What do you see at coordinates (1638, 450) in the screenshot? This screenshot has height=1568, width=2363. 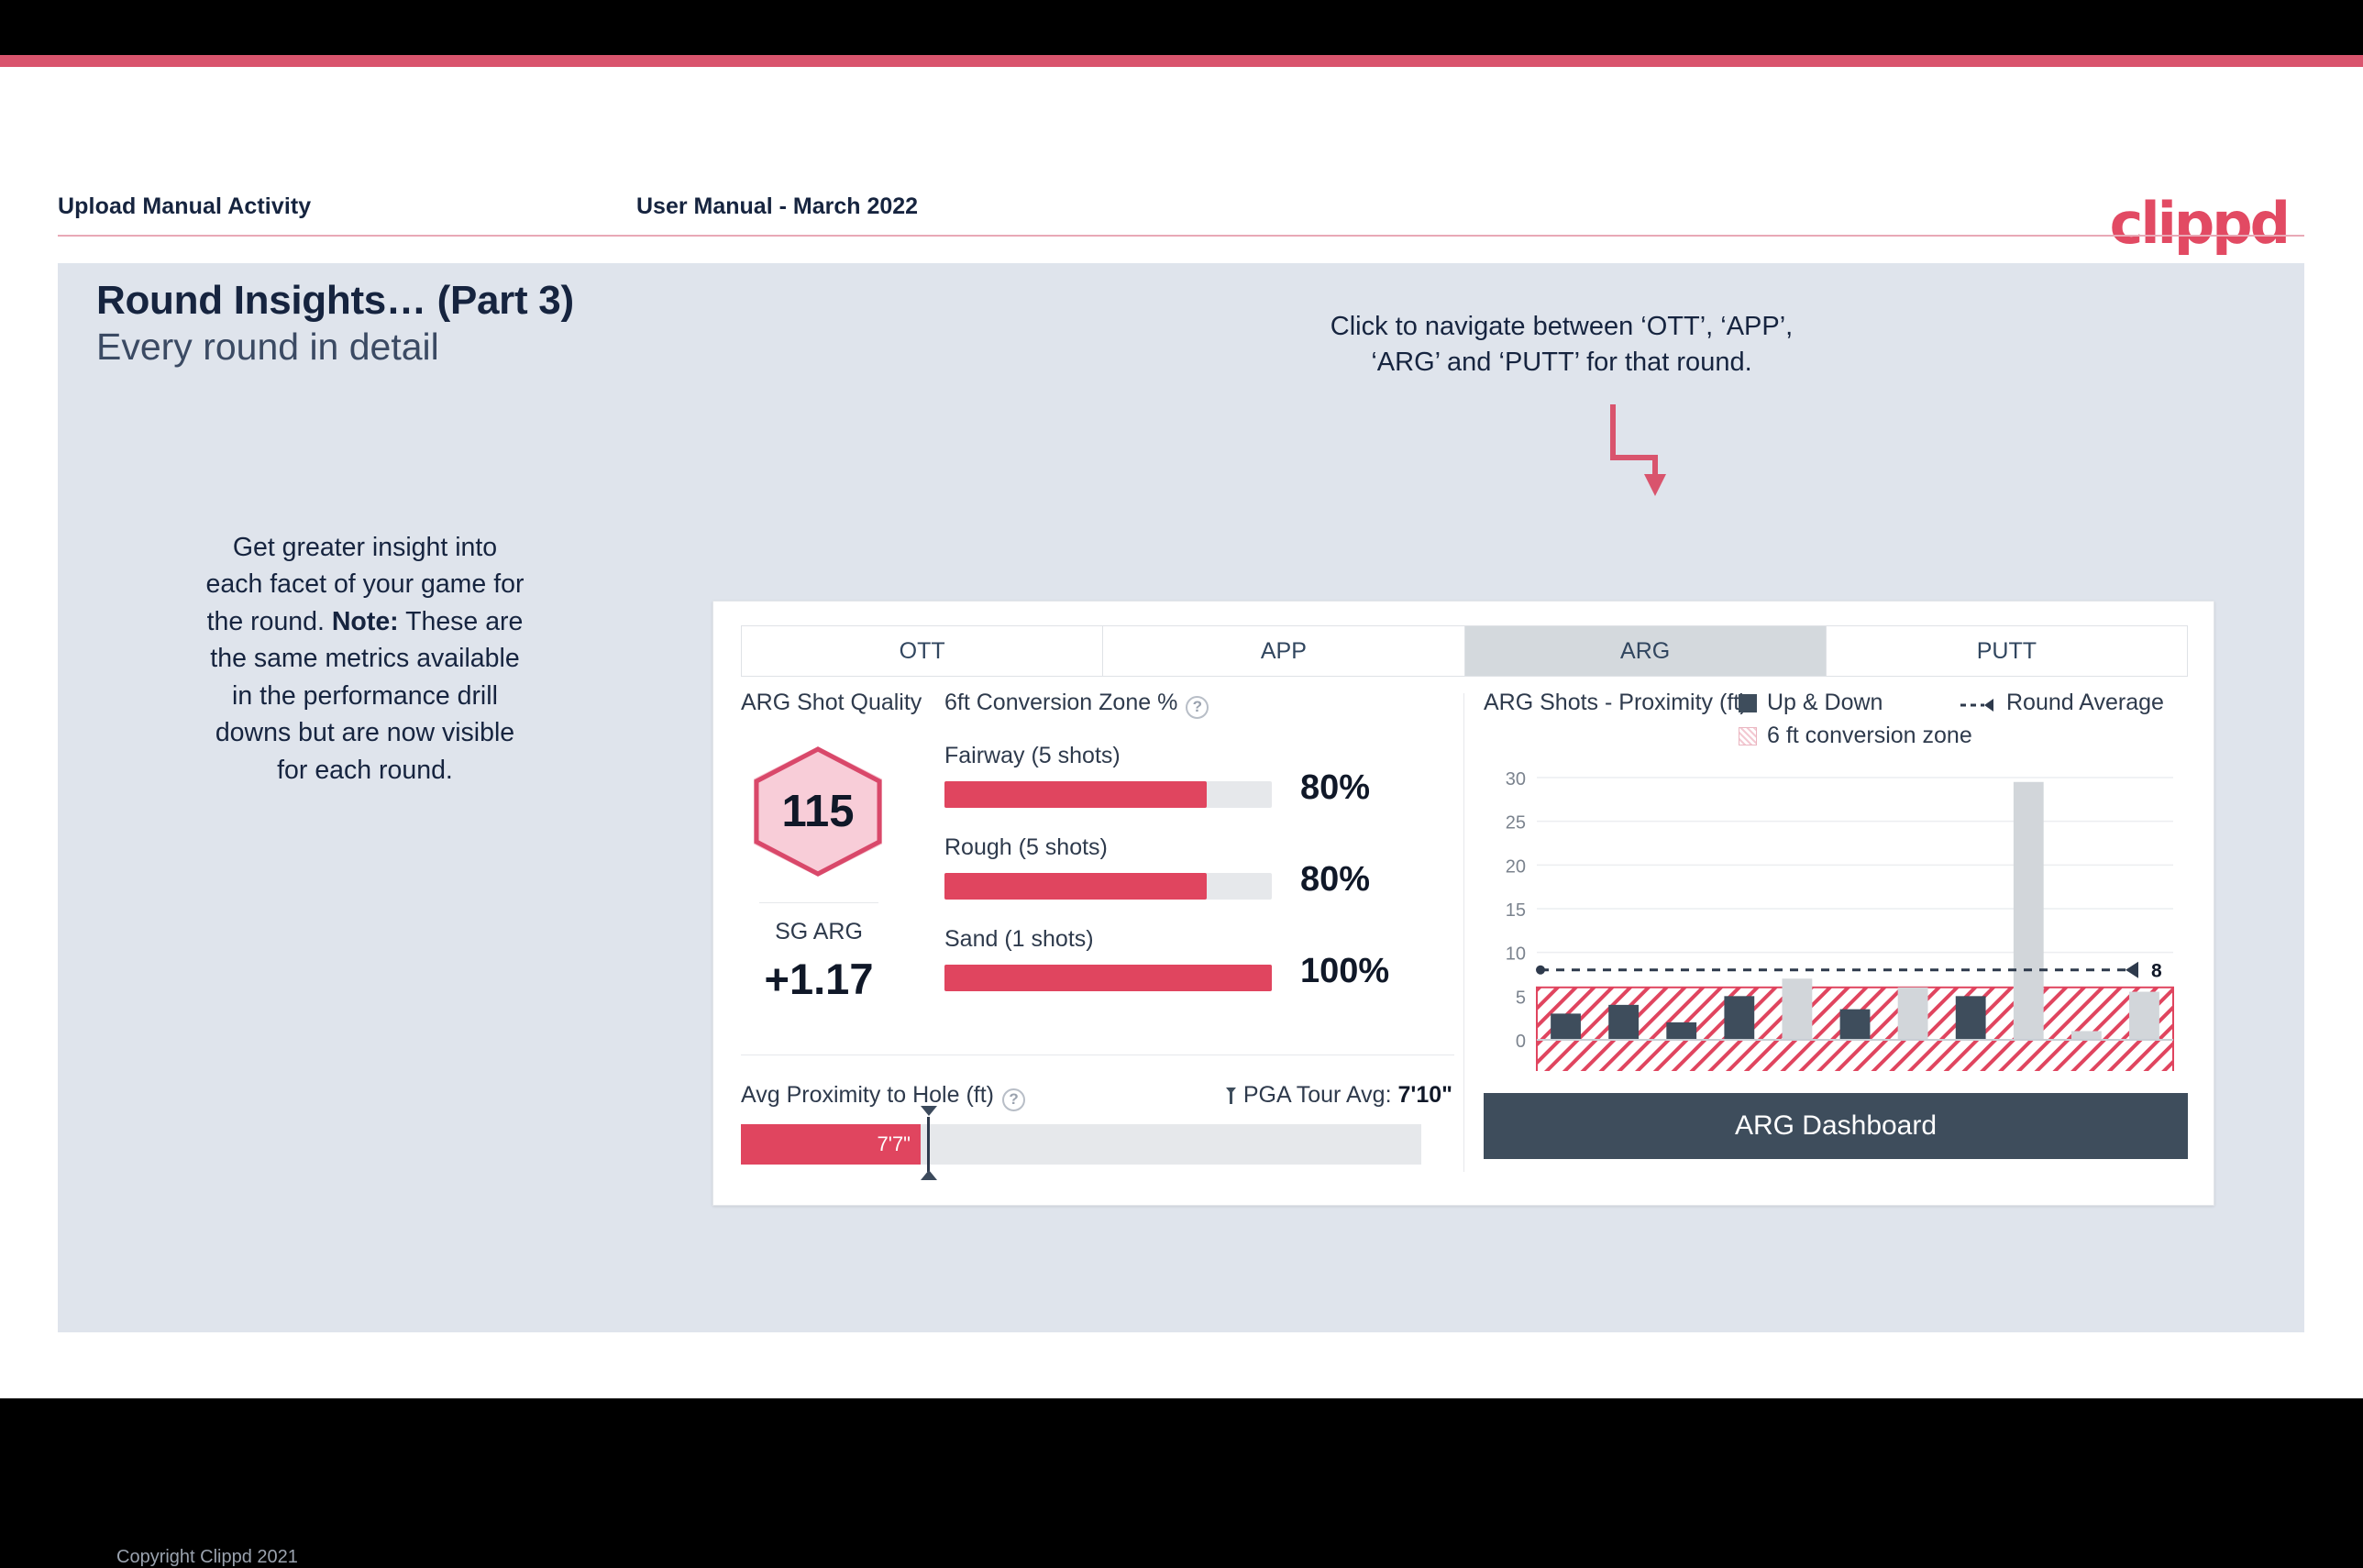 I see `callout-arrow-icon` at bounding box center [1638, 450].